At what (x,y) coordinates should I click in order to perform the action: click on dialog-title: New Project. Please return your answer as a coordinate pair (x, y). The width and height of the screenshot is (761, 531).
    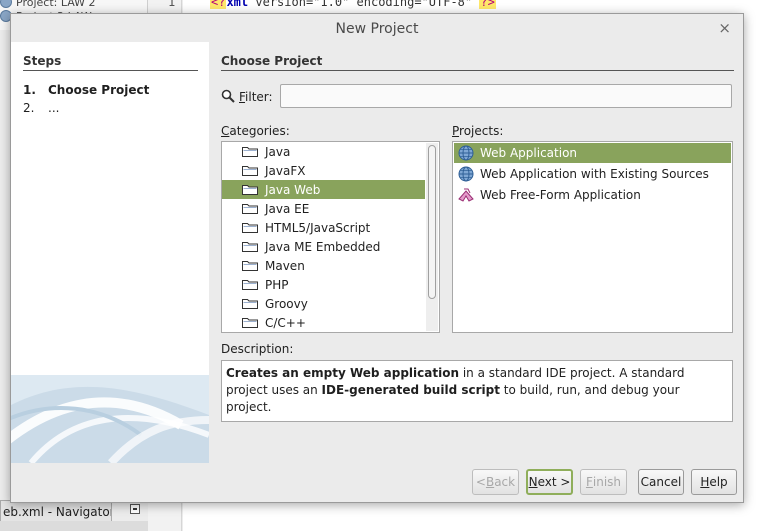
    Looking at the image, I should click on (377, 29).